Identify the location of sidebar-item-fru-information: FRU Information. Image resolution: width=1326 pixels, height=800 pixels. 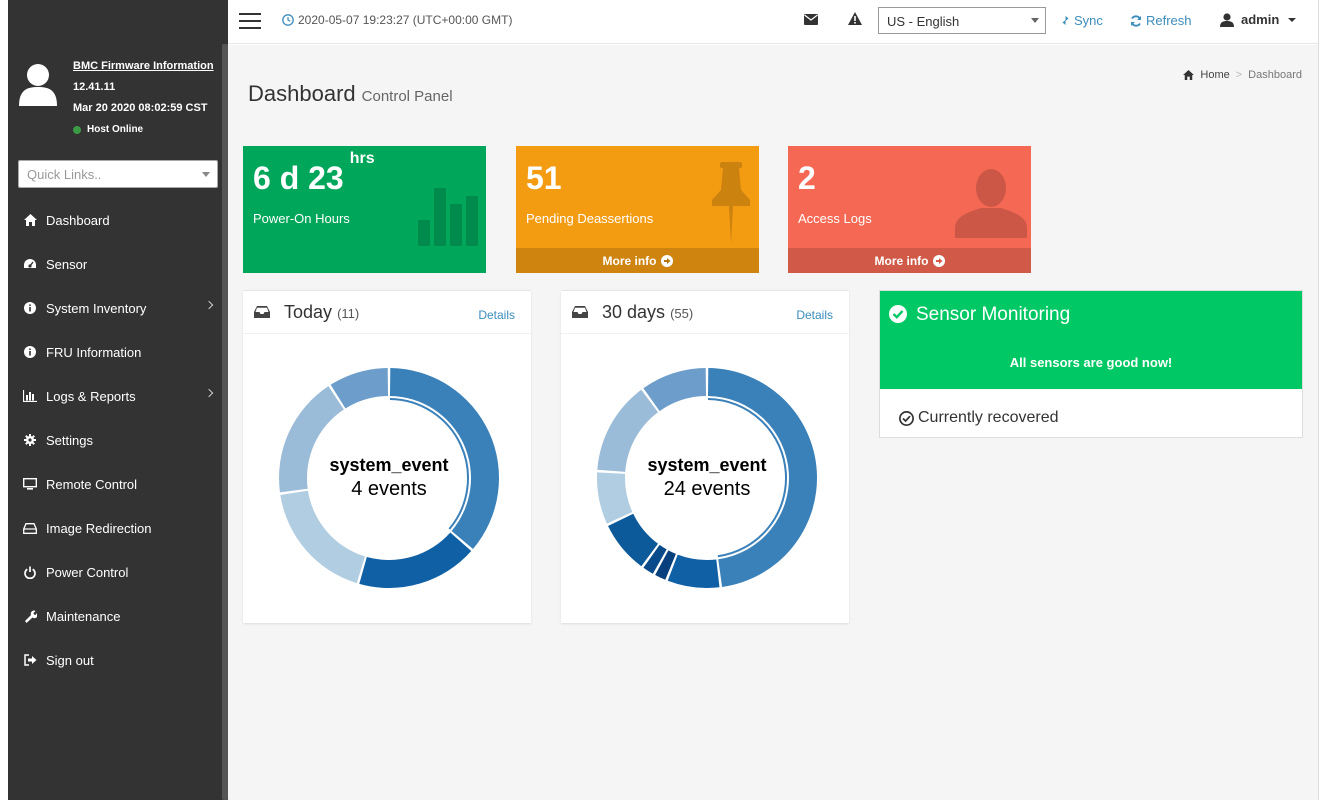
(115, 352).